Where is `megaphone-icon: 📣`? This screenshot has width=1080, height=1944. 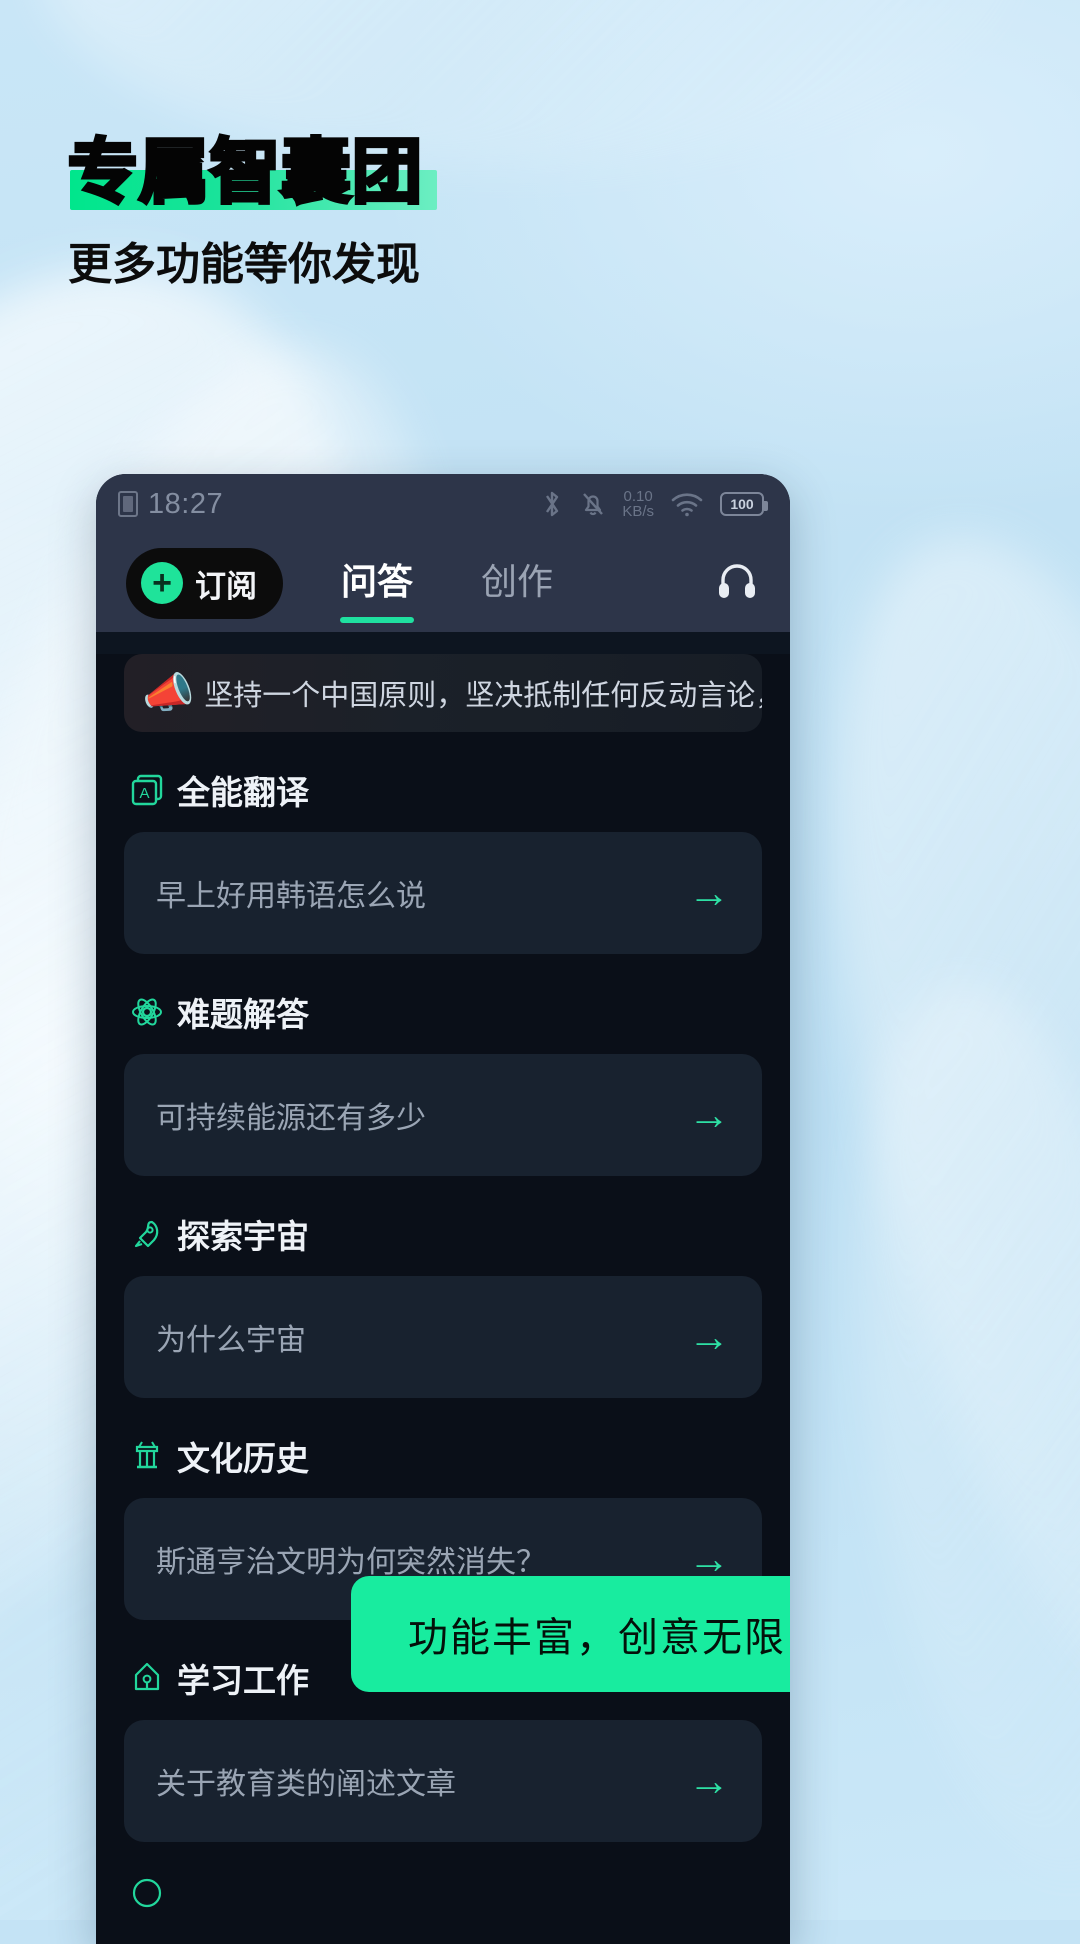
megaphone-icon: 📣 is located at coordinates (168, 692).